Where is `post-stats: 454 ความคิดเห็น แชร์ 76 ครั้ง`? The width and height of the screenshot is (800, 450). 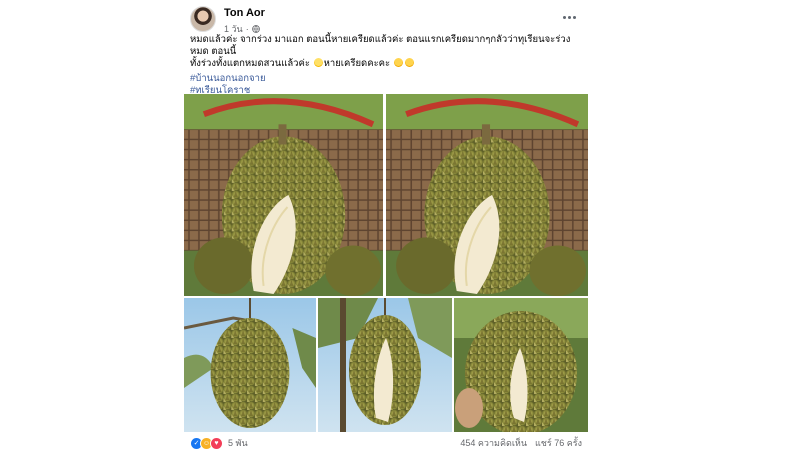
post-stats: 454 ความคิดเห็น แชร์ 76 ครั้ง is located at coordinates (521, 443).